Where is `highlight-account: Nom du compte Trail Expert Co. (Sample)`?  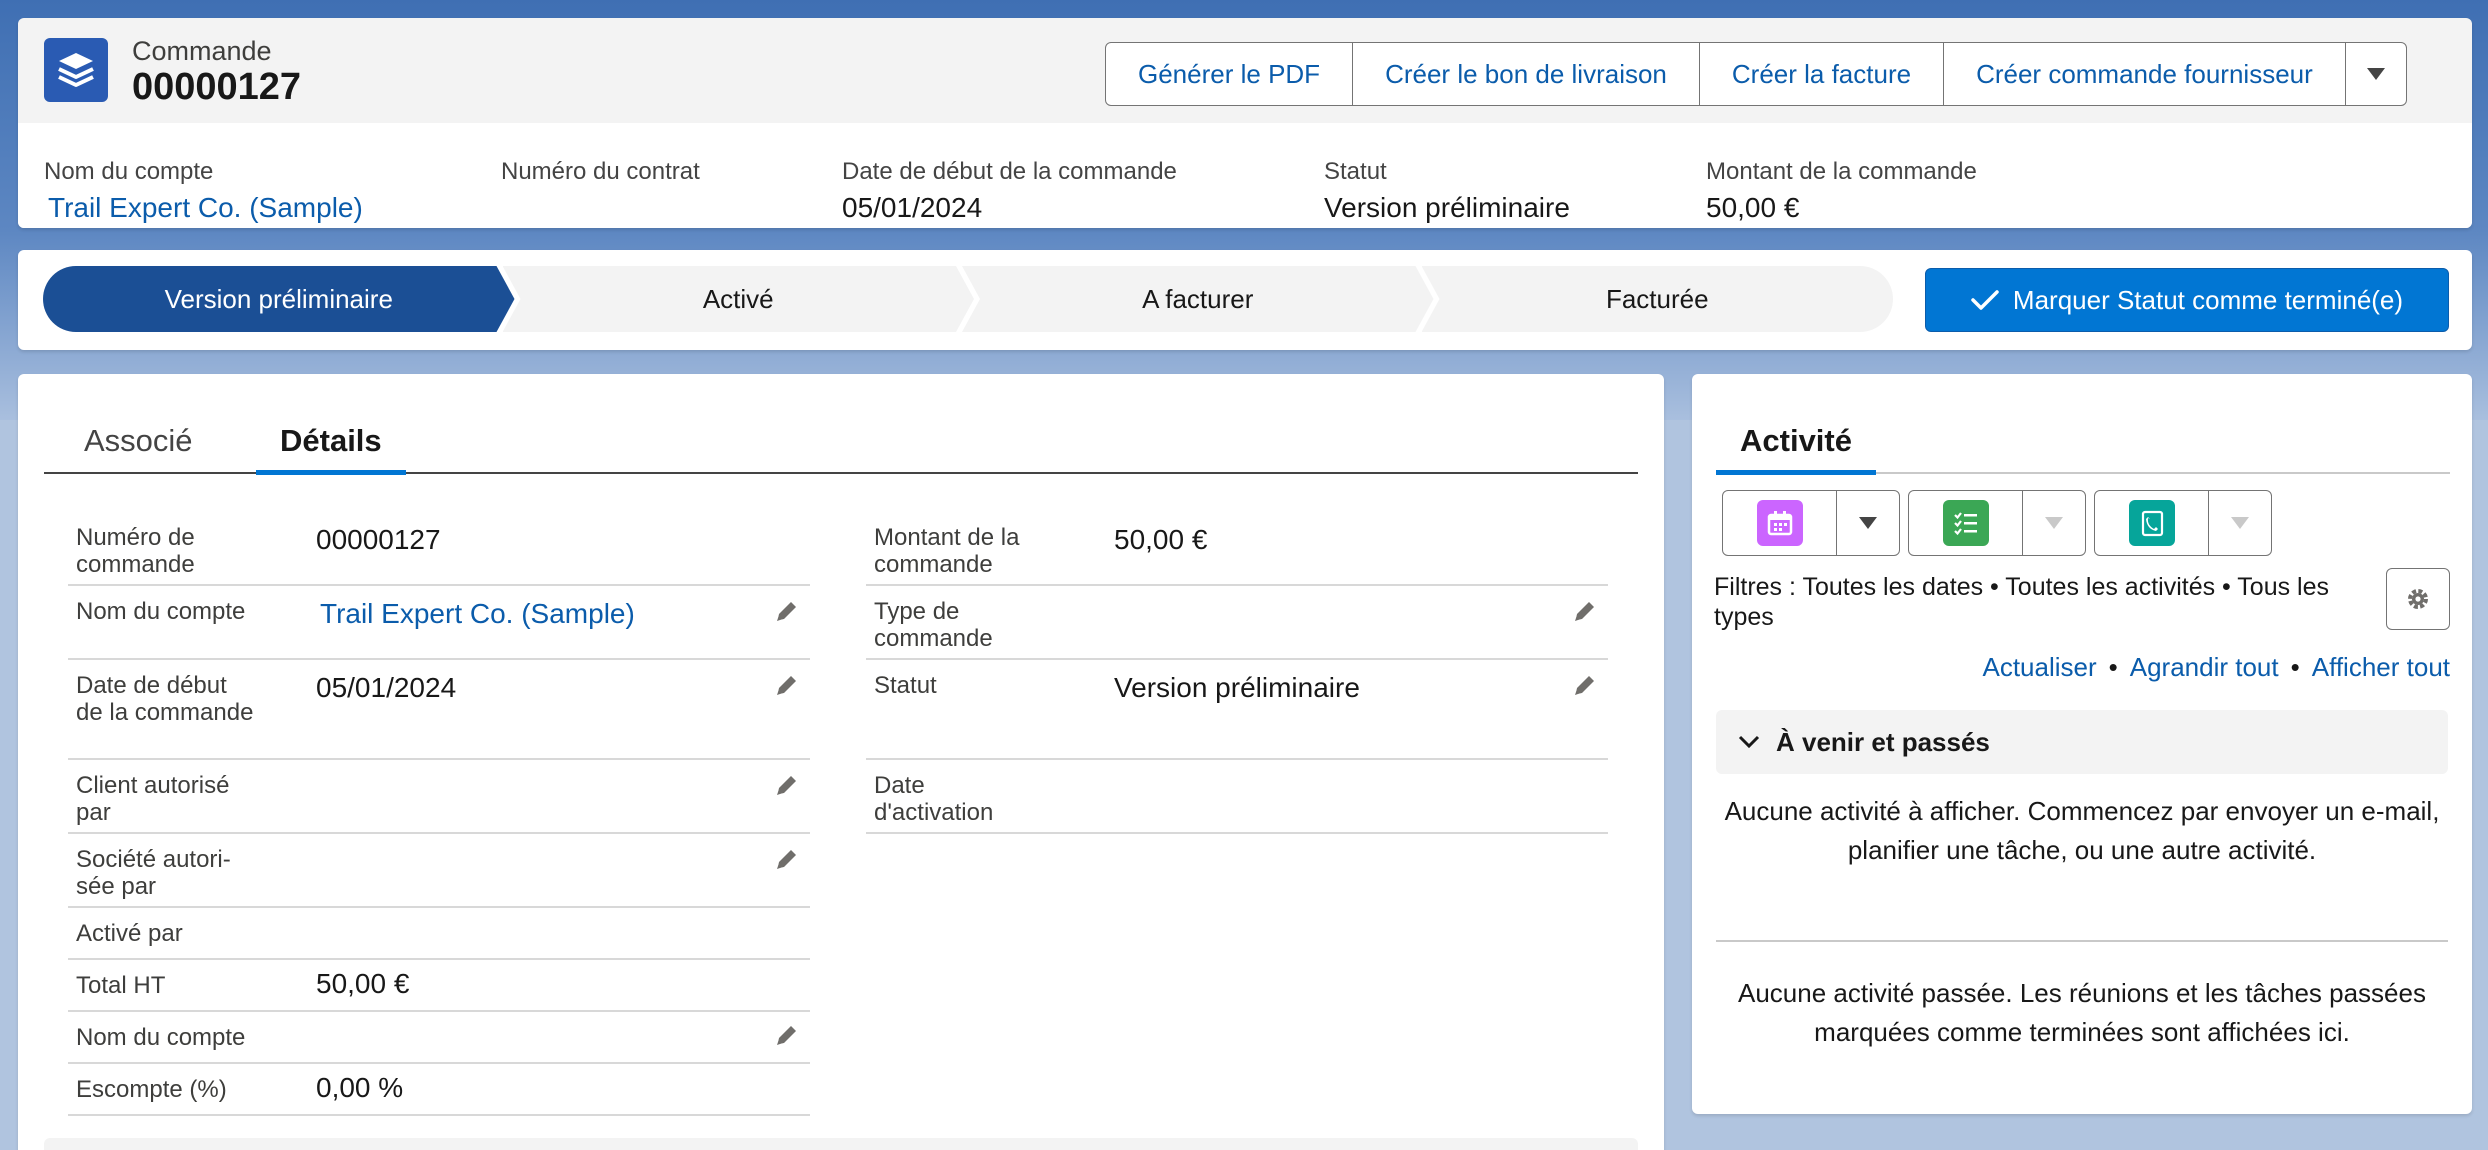 highlight-account: Nom du compte Trail Expert Co. (Sample) is located at coordinates (203, 191).